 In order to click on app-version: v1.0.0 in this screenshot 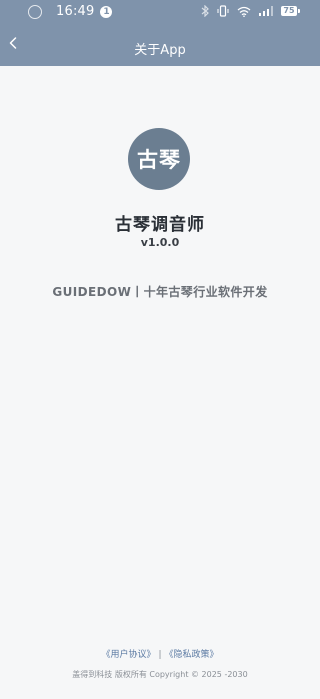, I will do `click(160, 242)`.